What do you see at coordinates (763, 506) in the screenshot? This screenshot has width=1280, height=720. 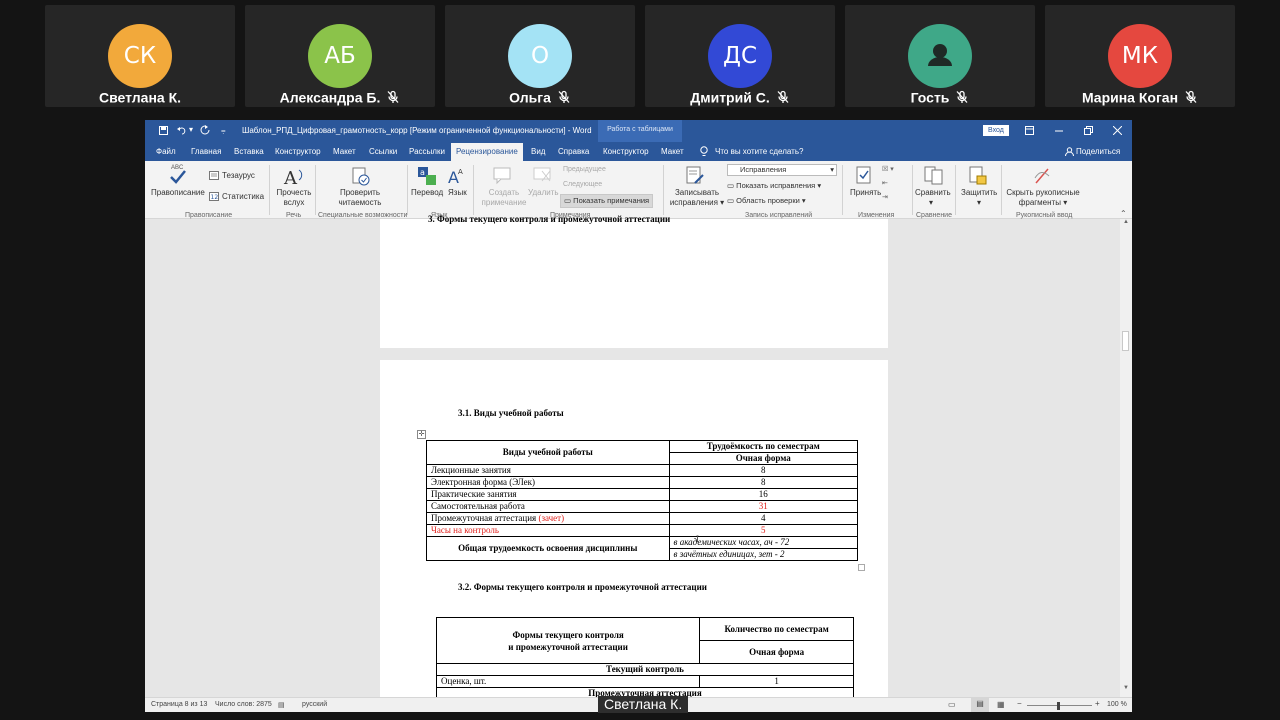 I see `table1-cell-value: 31` at bounding box center [763, 506].